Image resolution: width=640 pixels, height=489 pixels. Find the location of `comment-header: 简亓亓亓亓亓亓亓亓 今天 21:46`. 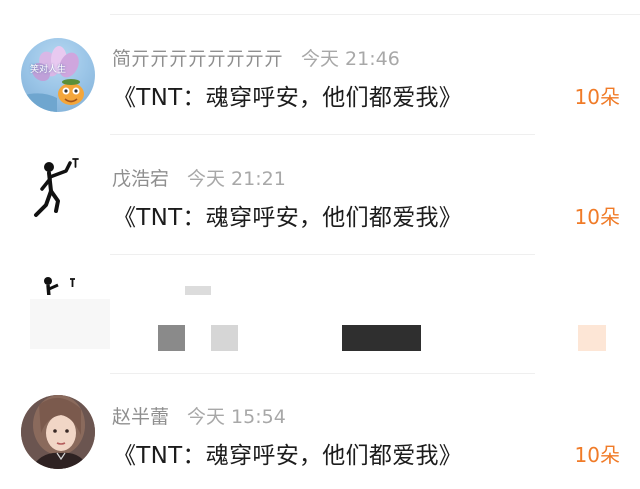

comment-header: 简亓亓亓亓亓亓亓亓 今天 21:46 is located at coordinates (256, 57).